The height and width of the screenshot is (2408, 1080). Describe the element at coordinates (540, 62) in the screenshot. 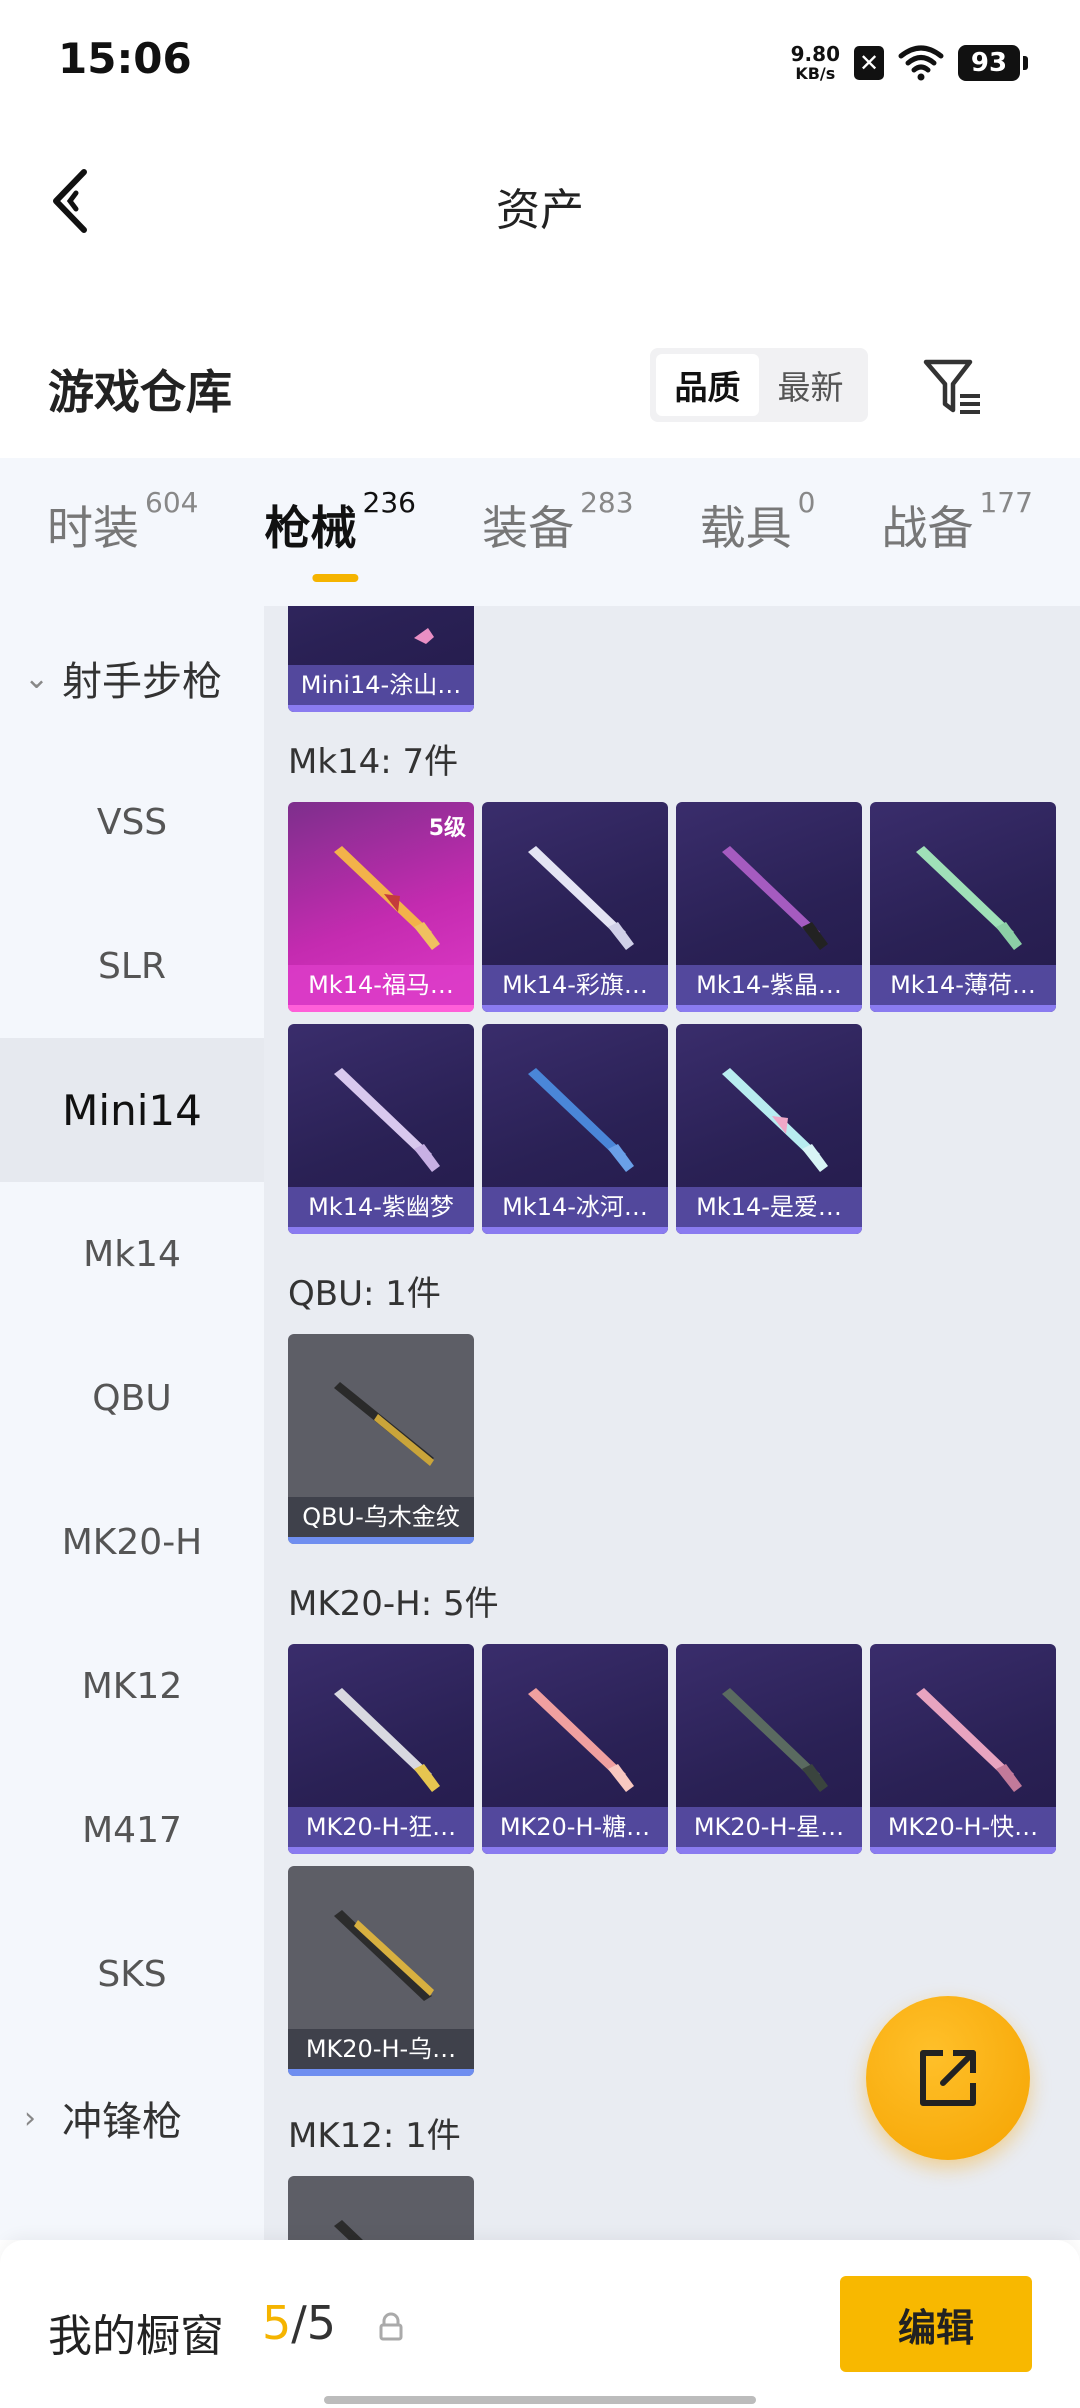

I see `status-bar: 15:06 9.80 KB/s ✕ 93` at that location.